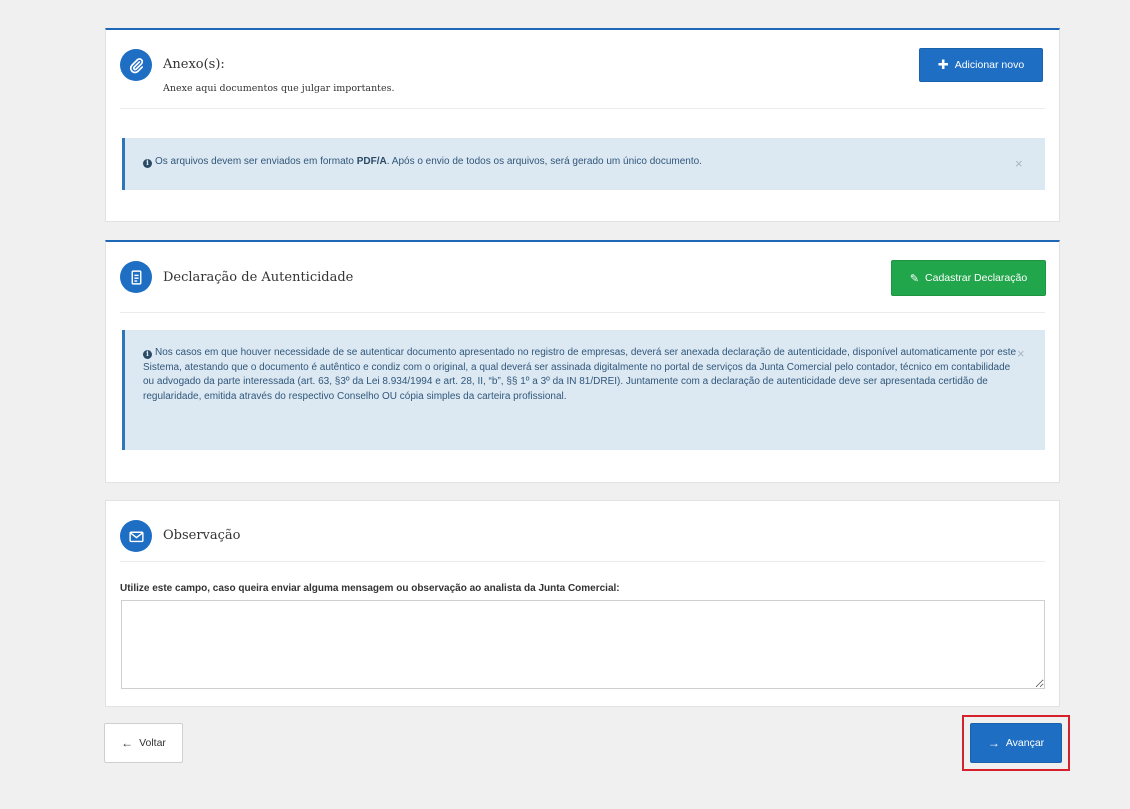 The height and width of the screenshot is (809, 1130). I want to click on add-new-label: Adicionar novo, so click(989, 65).